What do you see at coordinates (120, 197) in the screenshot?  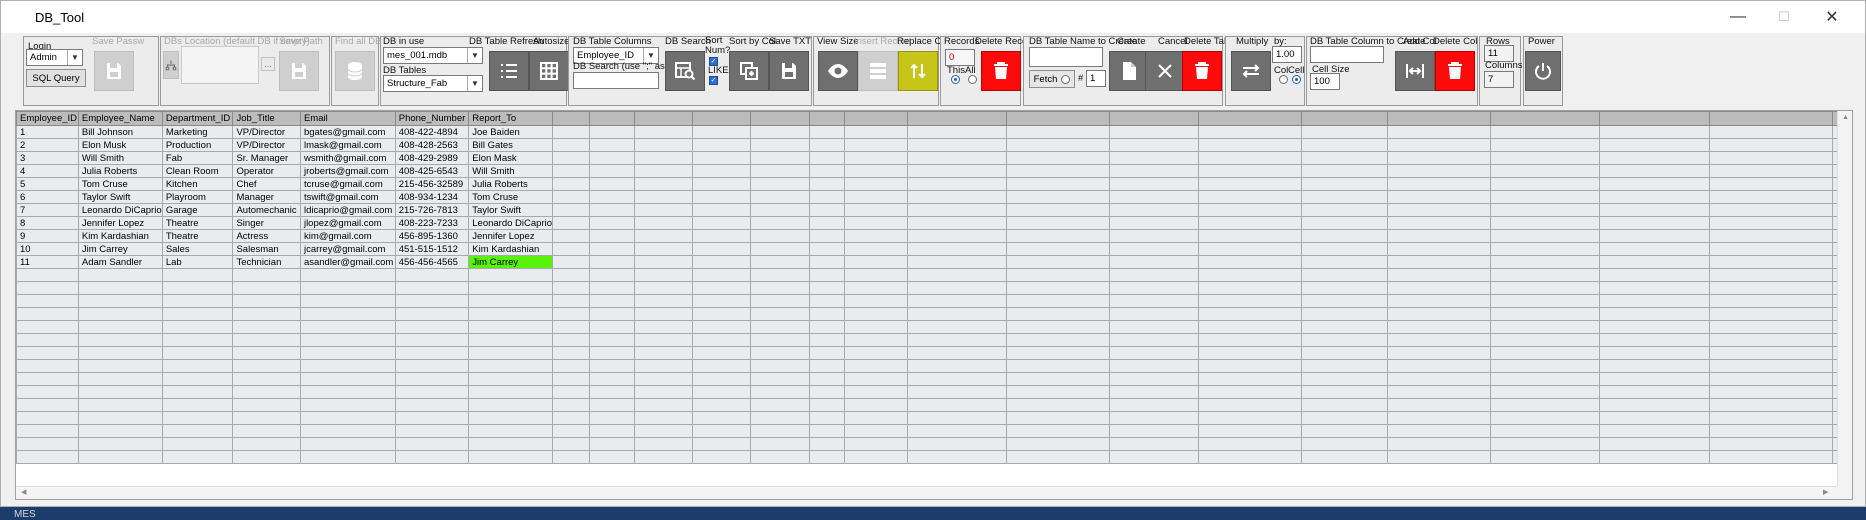 I see `table-cell: Taylor Swift` at bounding box center [120, 197].